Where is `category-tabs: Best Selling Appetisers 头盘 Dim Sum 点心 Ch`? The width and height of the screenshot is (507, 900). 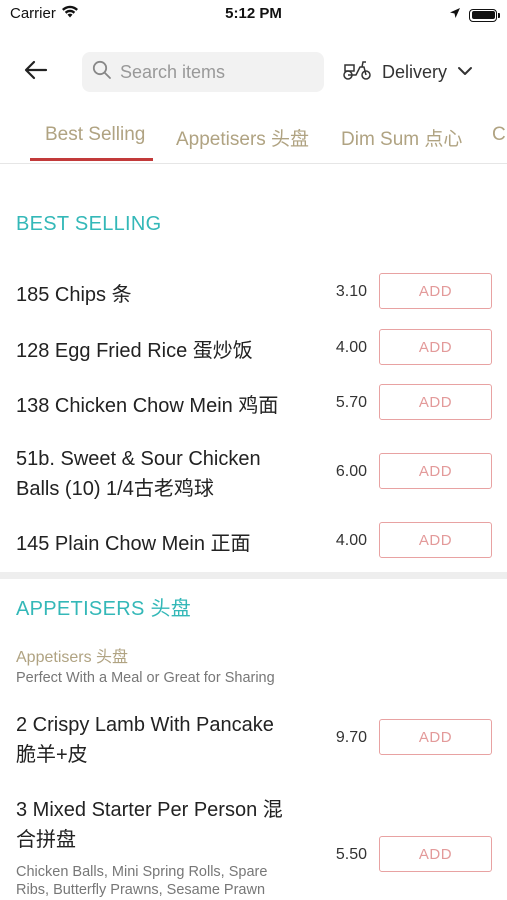
category-tabs: Best Selling Appetisers 头盘 Dim Sum 点心 Ch is located at coordinates (253, 138).